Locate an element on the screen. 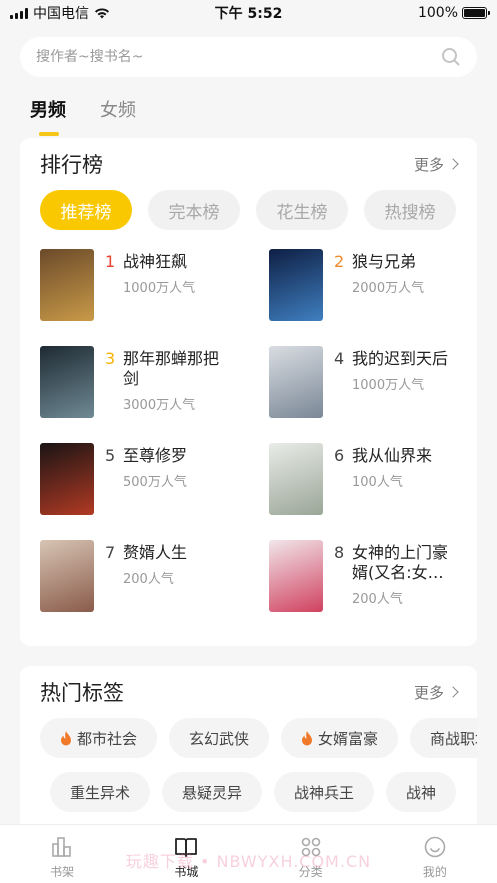  rank-number: 8 is located at coordinates (339, 552).